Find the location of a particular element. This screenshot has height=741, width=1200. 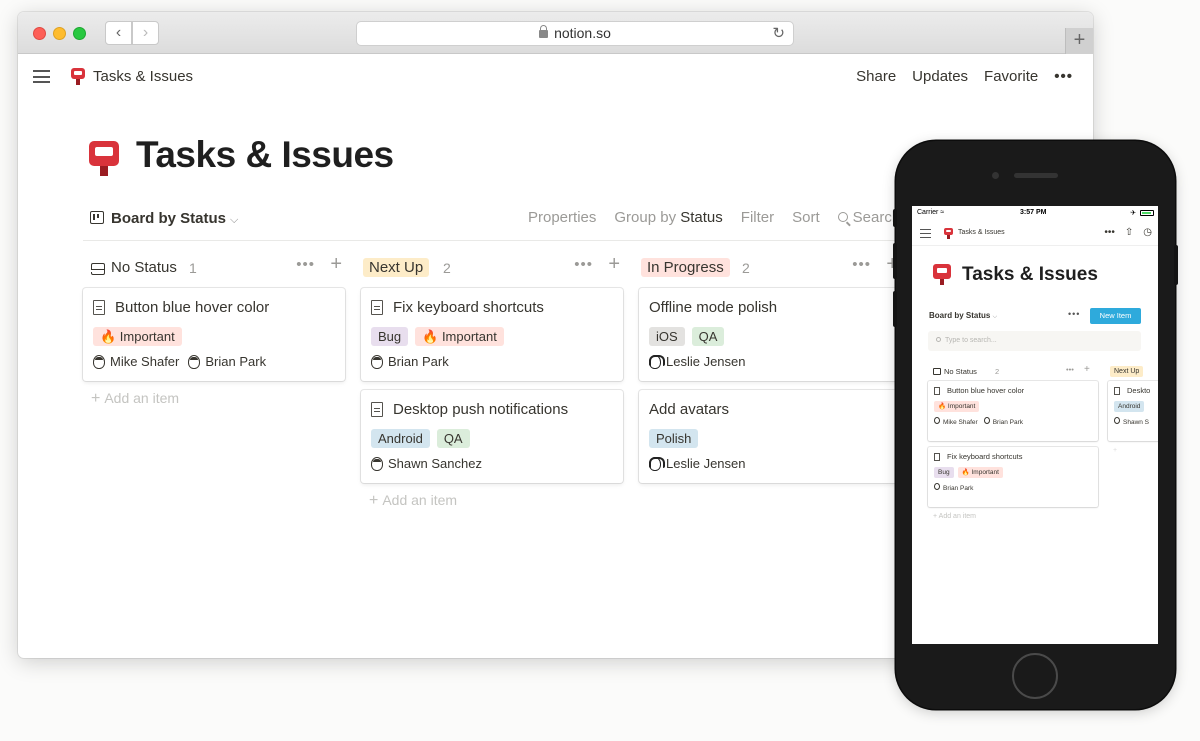

search-button: Search is located at coordinates (868, 217).